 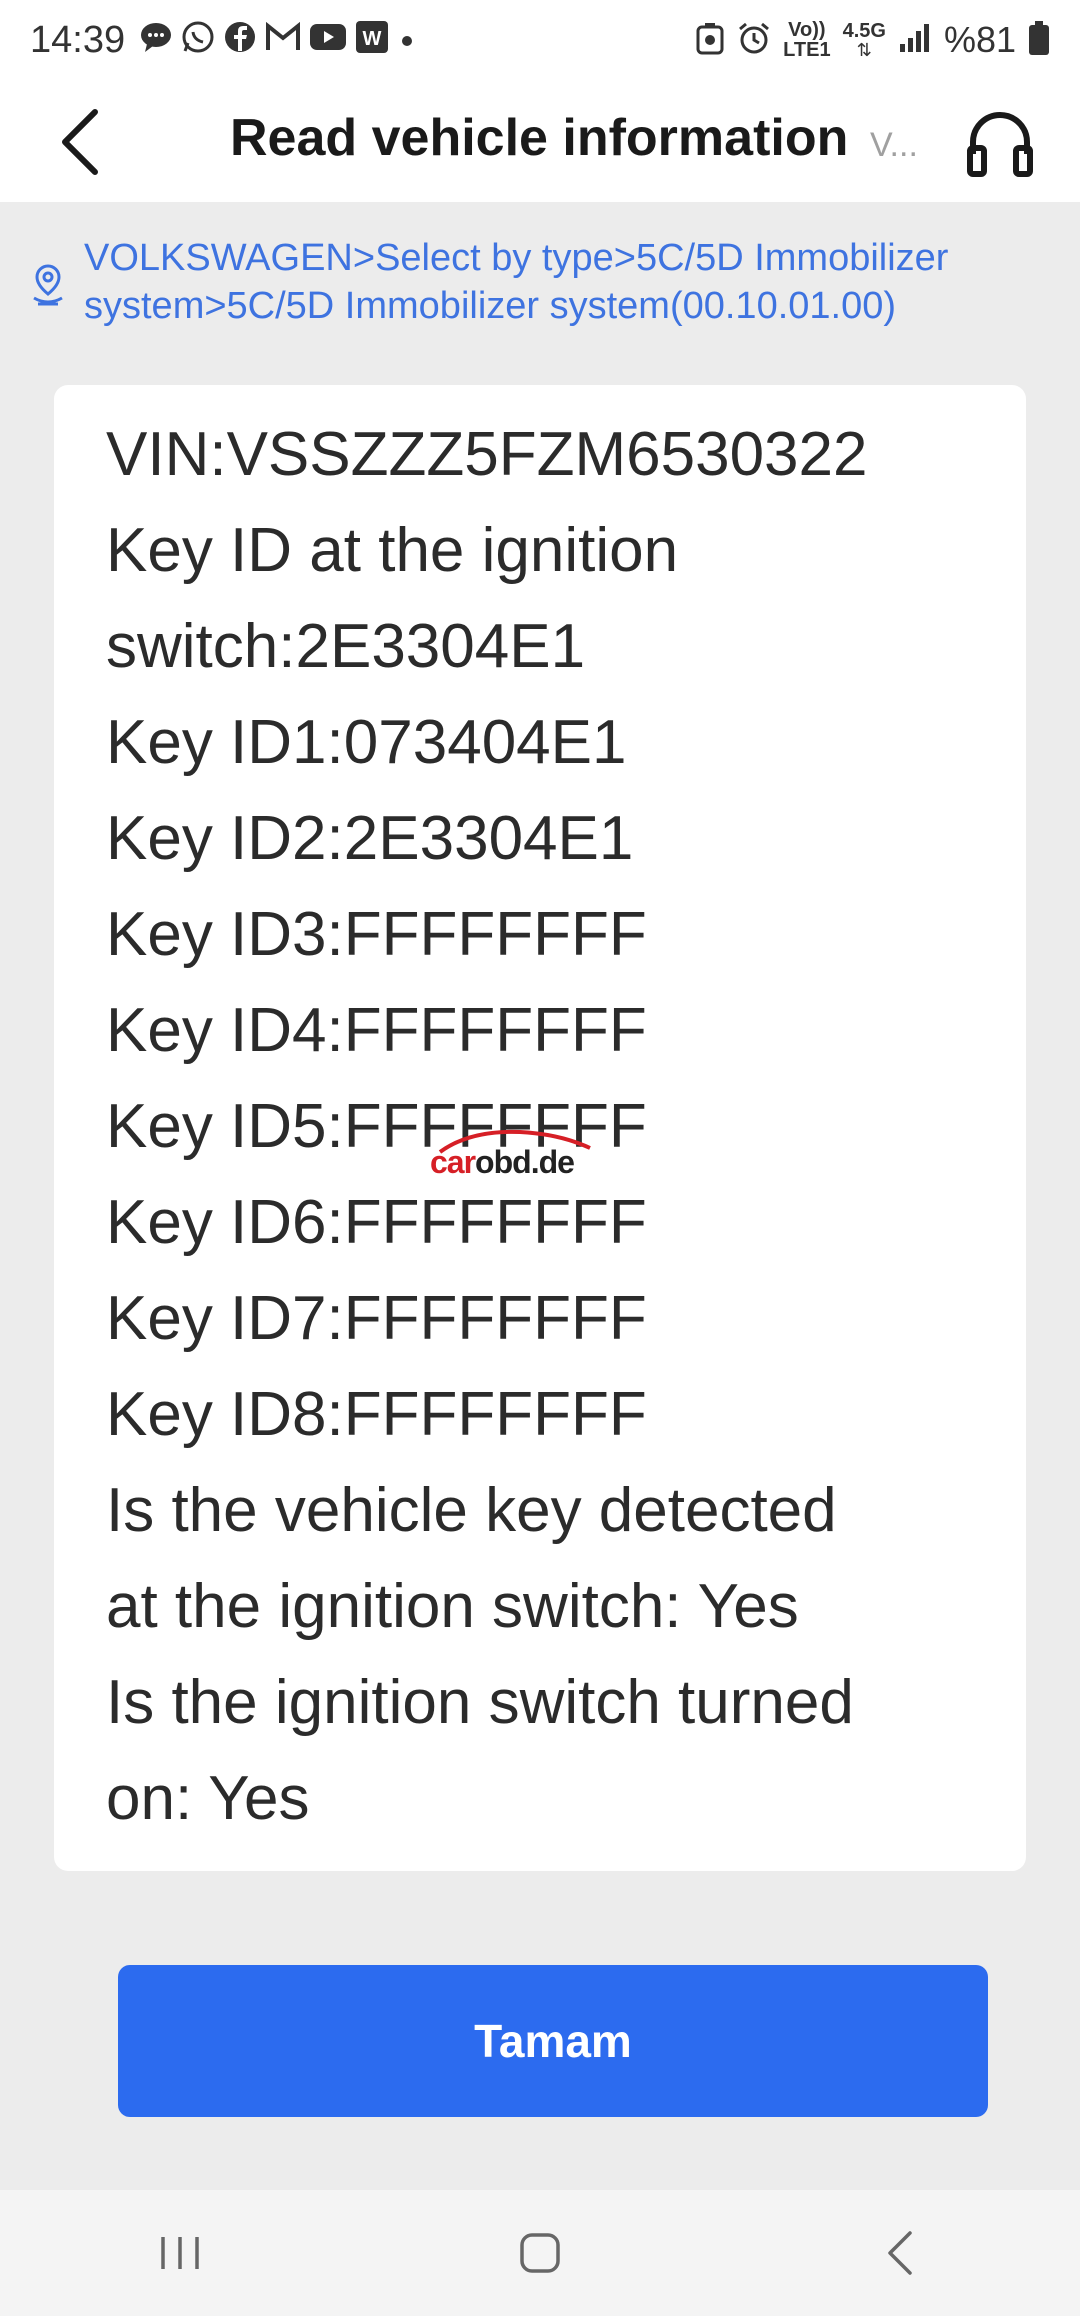 What do you see at coordinates (376, 1030) in the screenshot?
I see `info-line: Key ID4:FFFFFFFF` at bounding box center [376, 1030].